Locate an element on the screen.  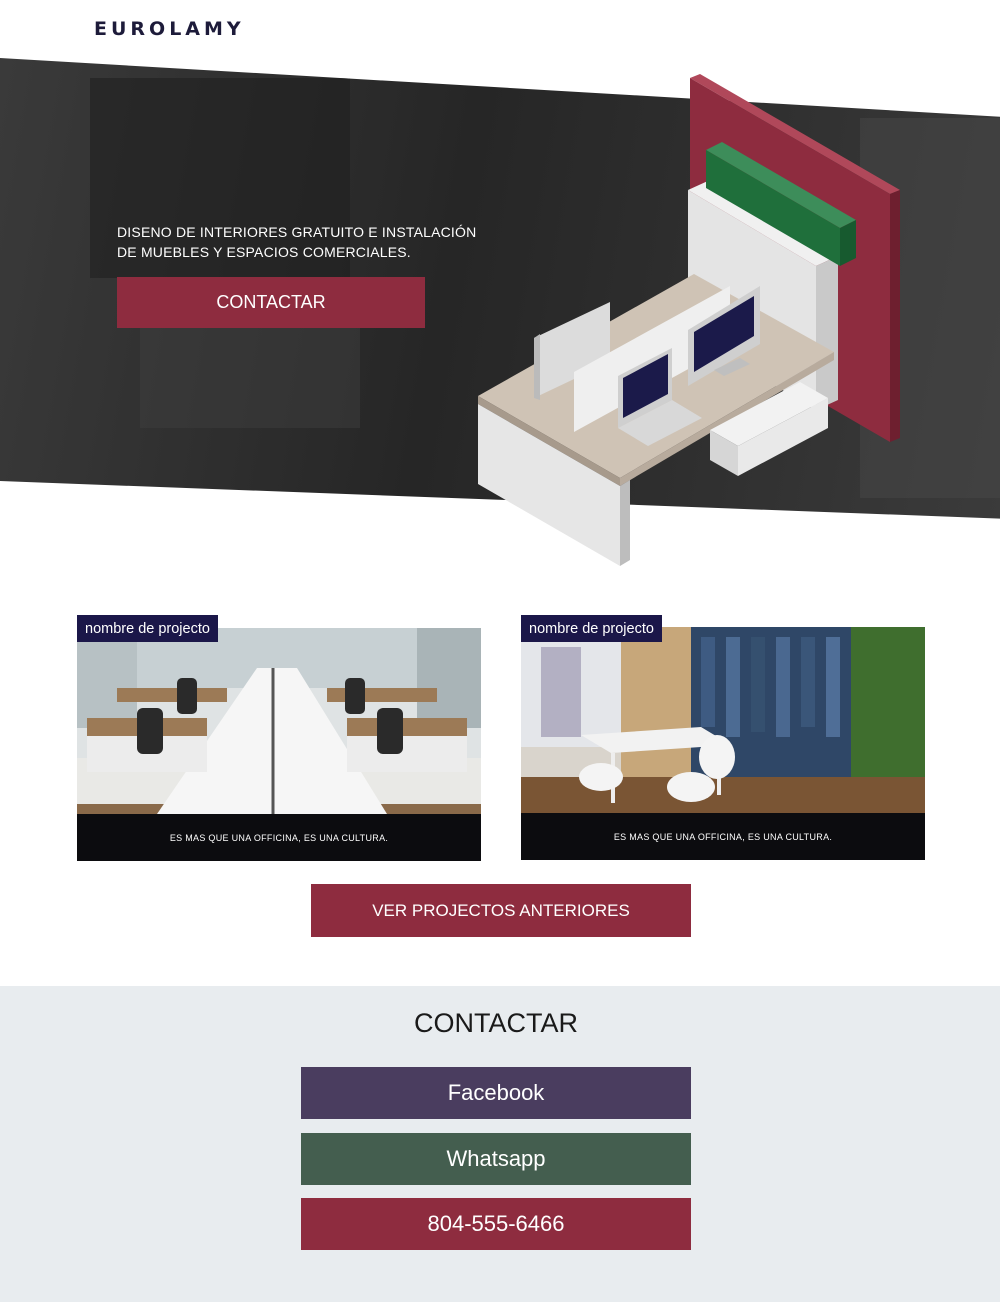
hero-contact-button: CONTACTAR is located at coordinates (271, 302).